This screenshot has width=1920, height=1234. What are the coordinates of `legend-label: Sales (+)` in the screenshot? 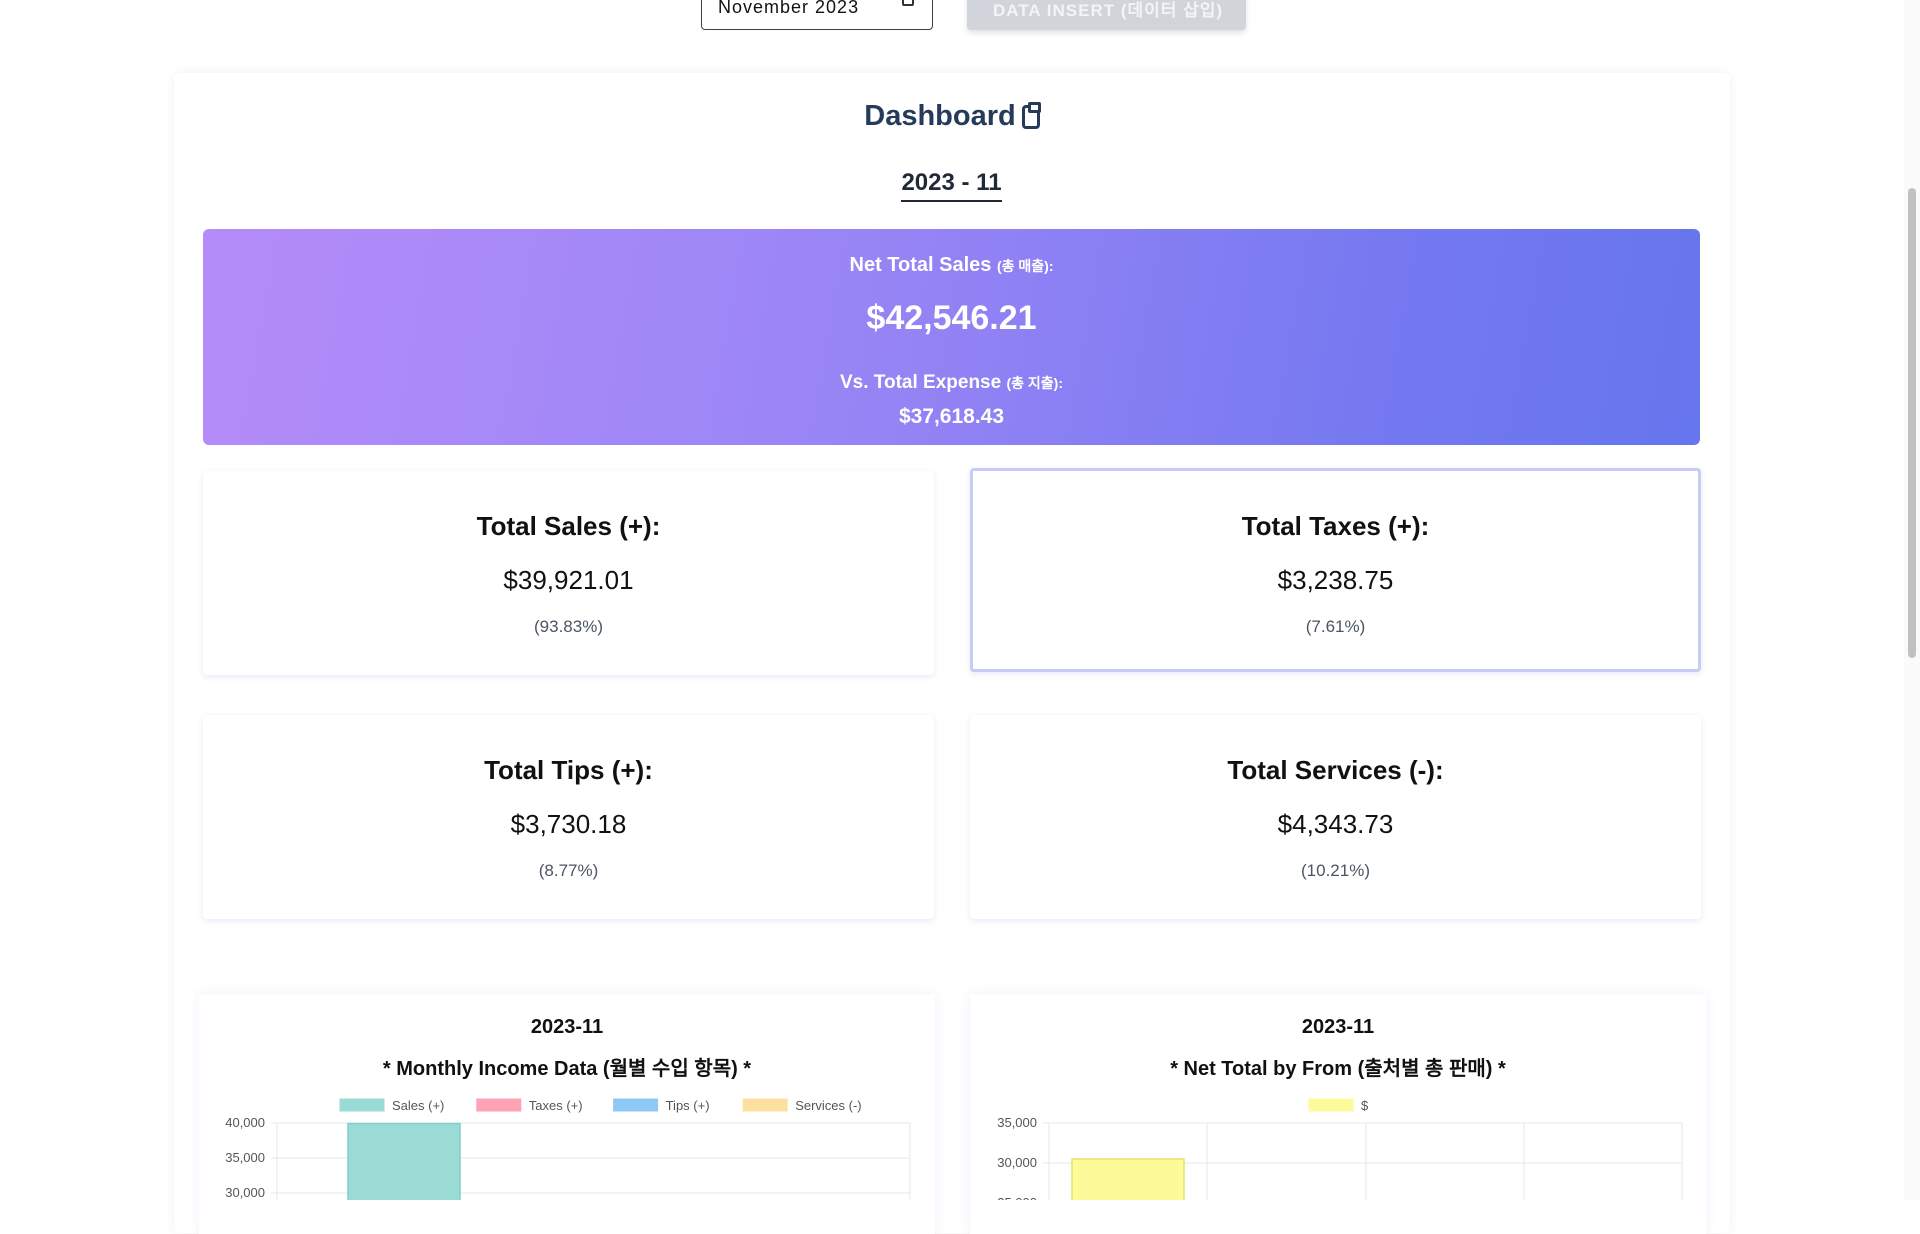 It's located at (418, 1105).